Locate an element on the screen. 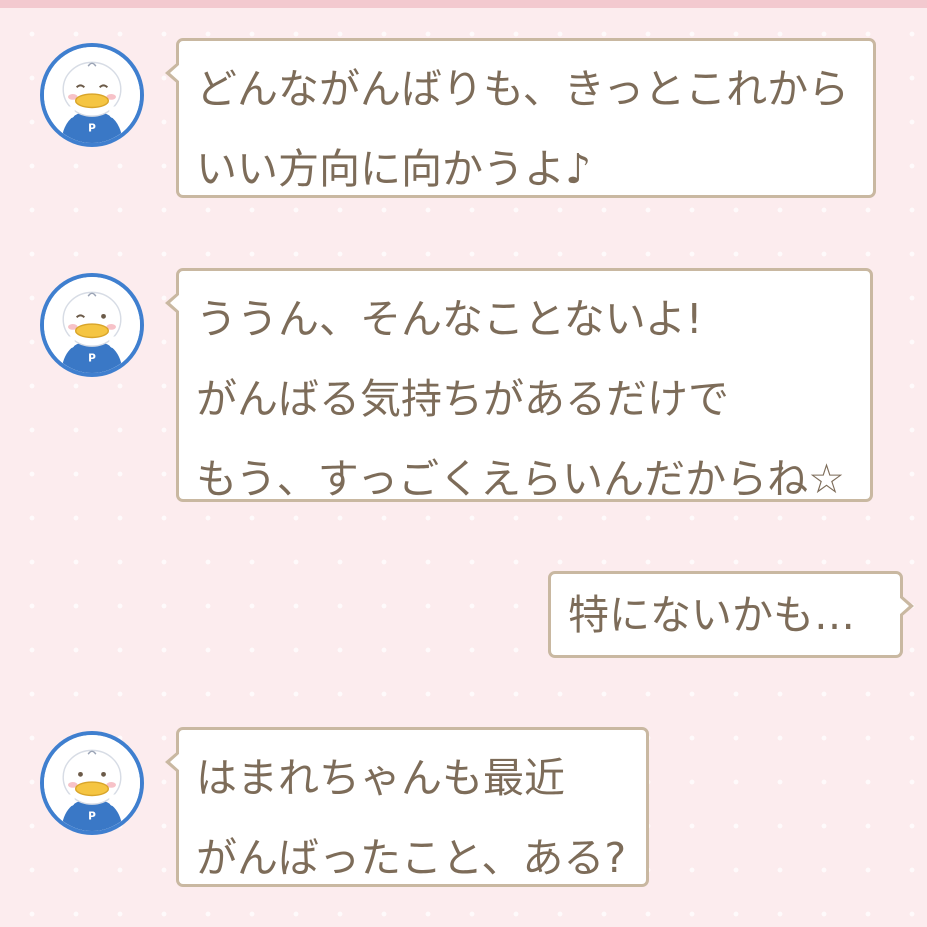  message-text-line: いい方向に向かうよ♪ is located at coordinates (394, 169).